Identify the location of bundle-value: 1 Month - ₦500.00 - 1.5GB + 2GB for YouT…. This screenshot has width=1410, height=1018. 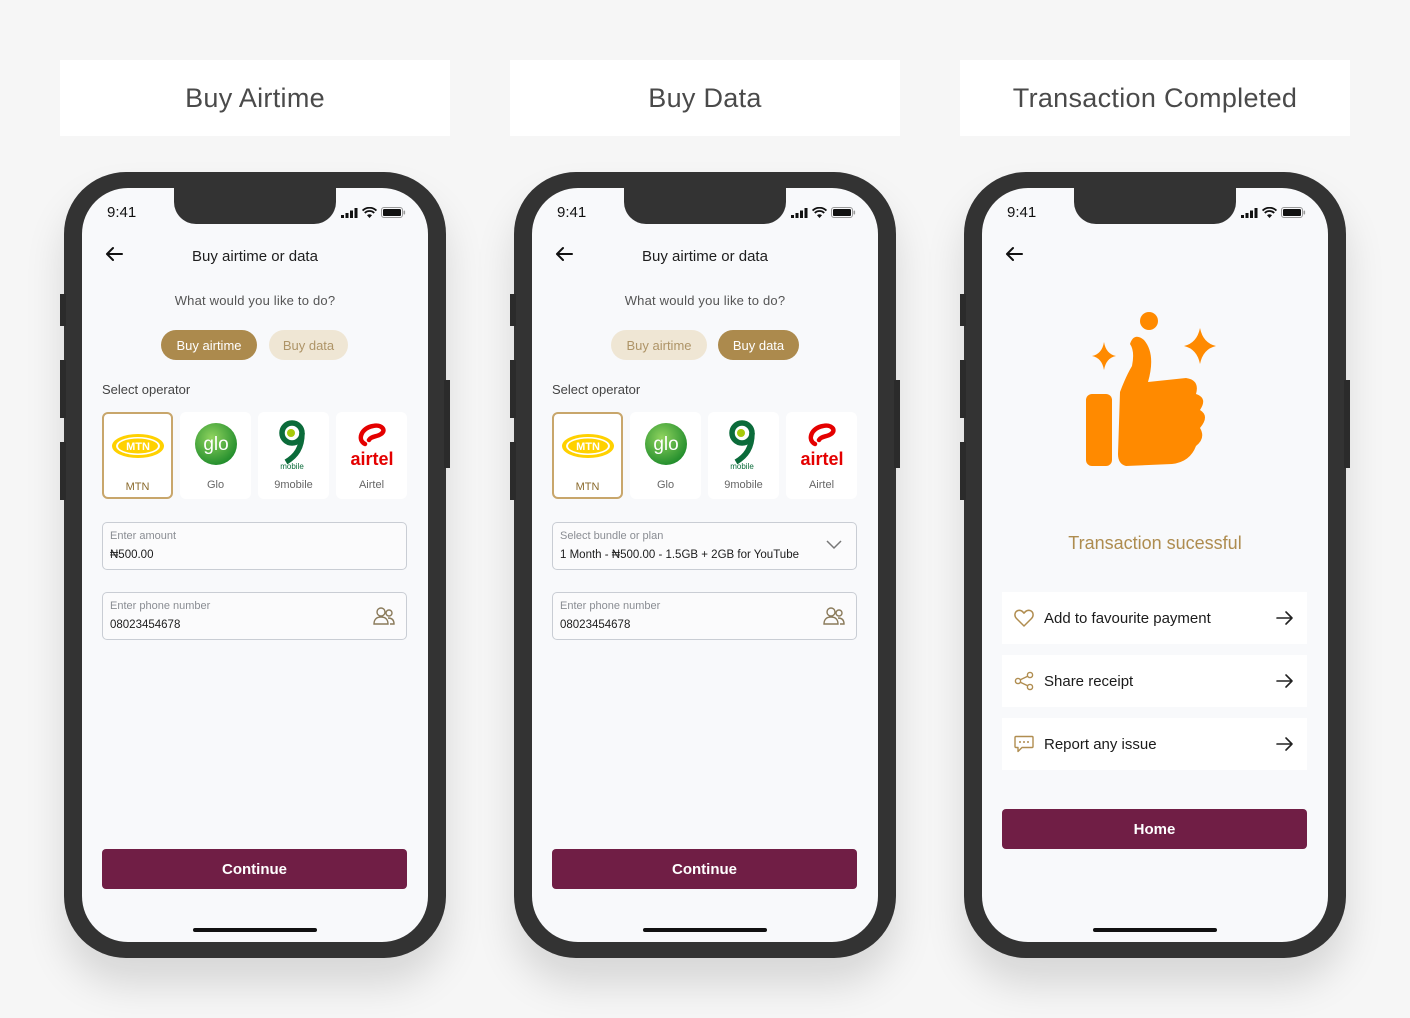
(679, 555).